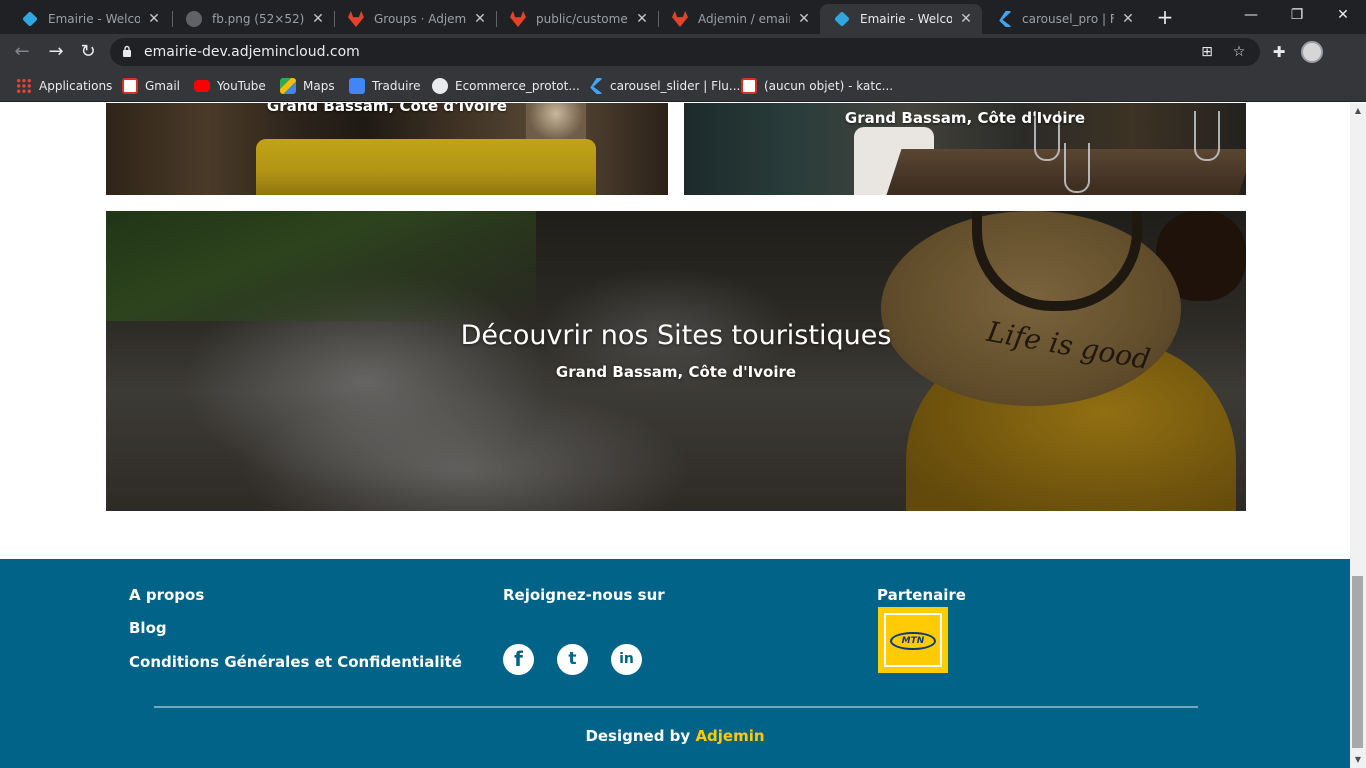 This screenshot has height=768, width=1366. I want to click on browser-tab: Groups · Adjemin ✕, so click(415, 19).